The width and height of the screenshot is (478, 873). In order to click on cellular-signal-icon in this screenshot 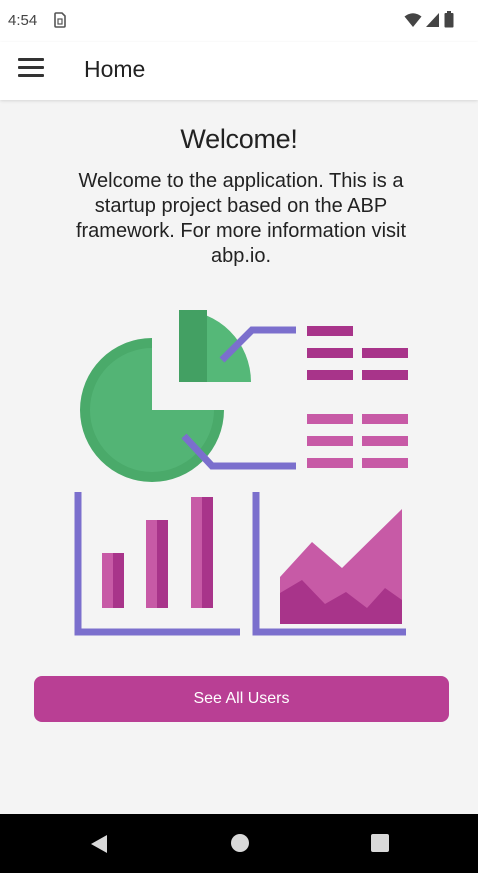, I will do `click(433, 22)`.